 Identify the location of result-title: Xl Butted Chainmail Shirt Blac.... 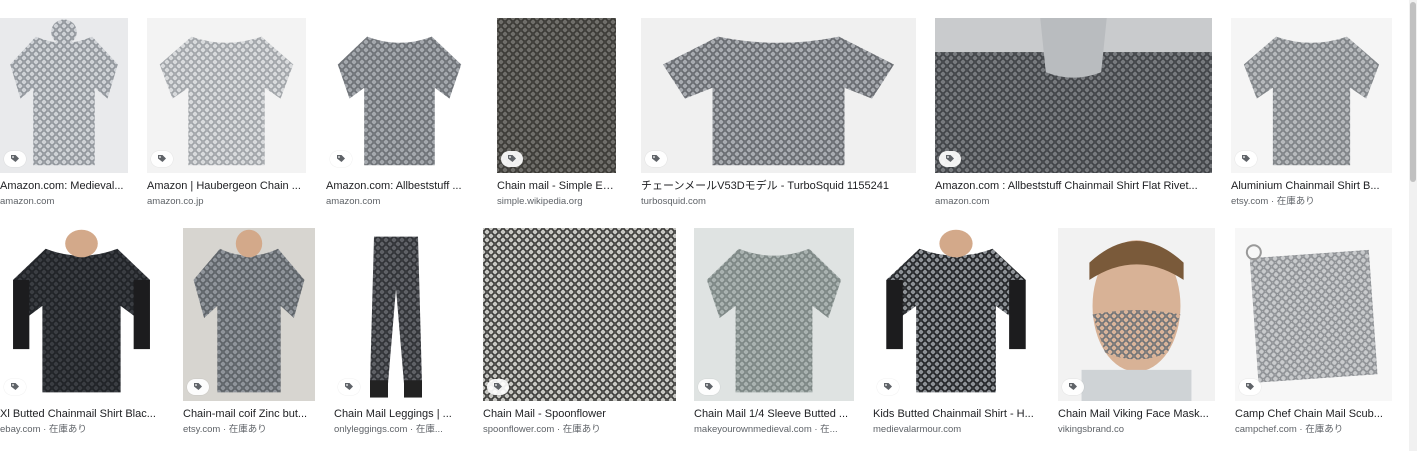
(81, 414).